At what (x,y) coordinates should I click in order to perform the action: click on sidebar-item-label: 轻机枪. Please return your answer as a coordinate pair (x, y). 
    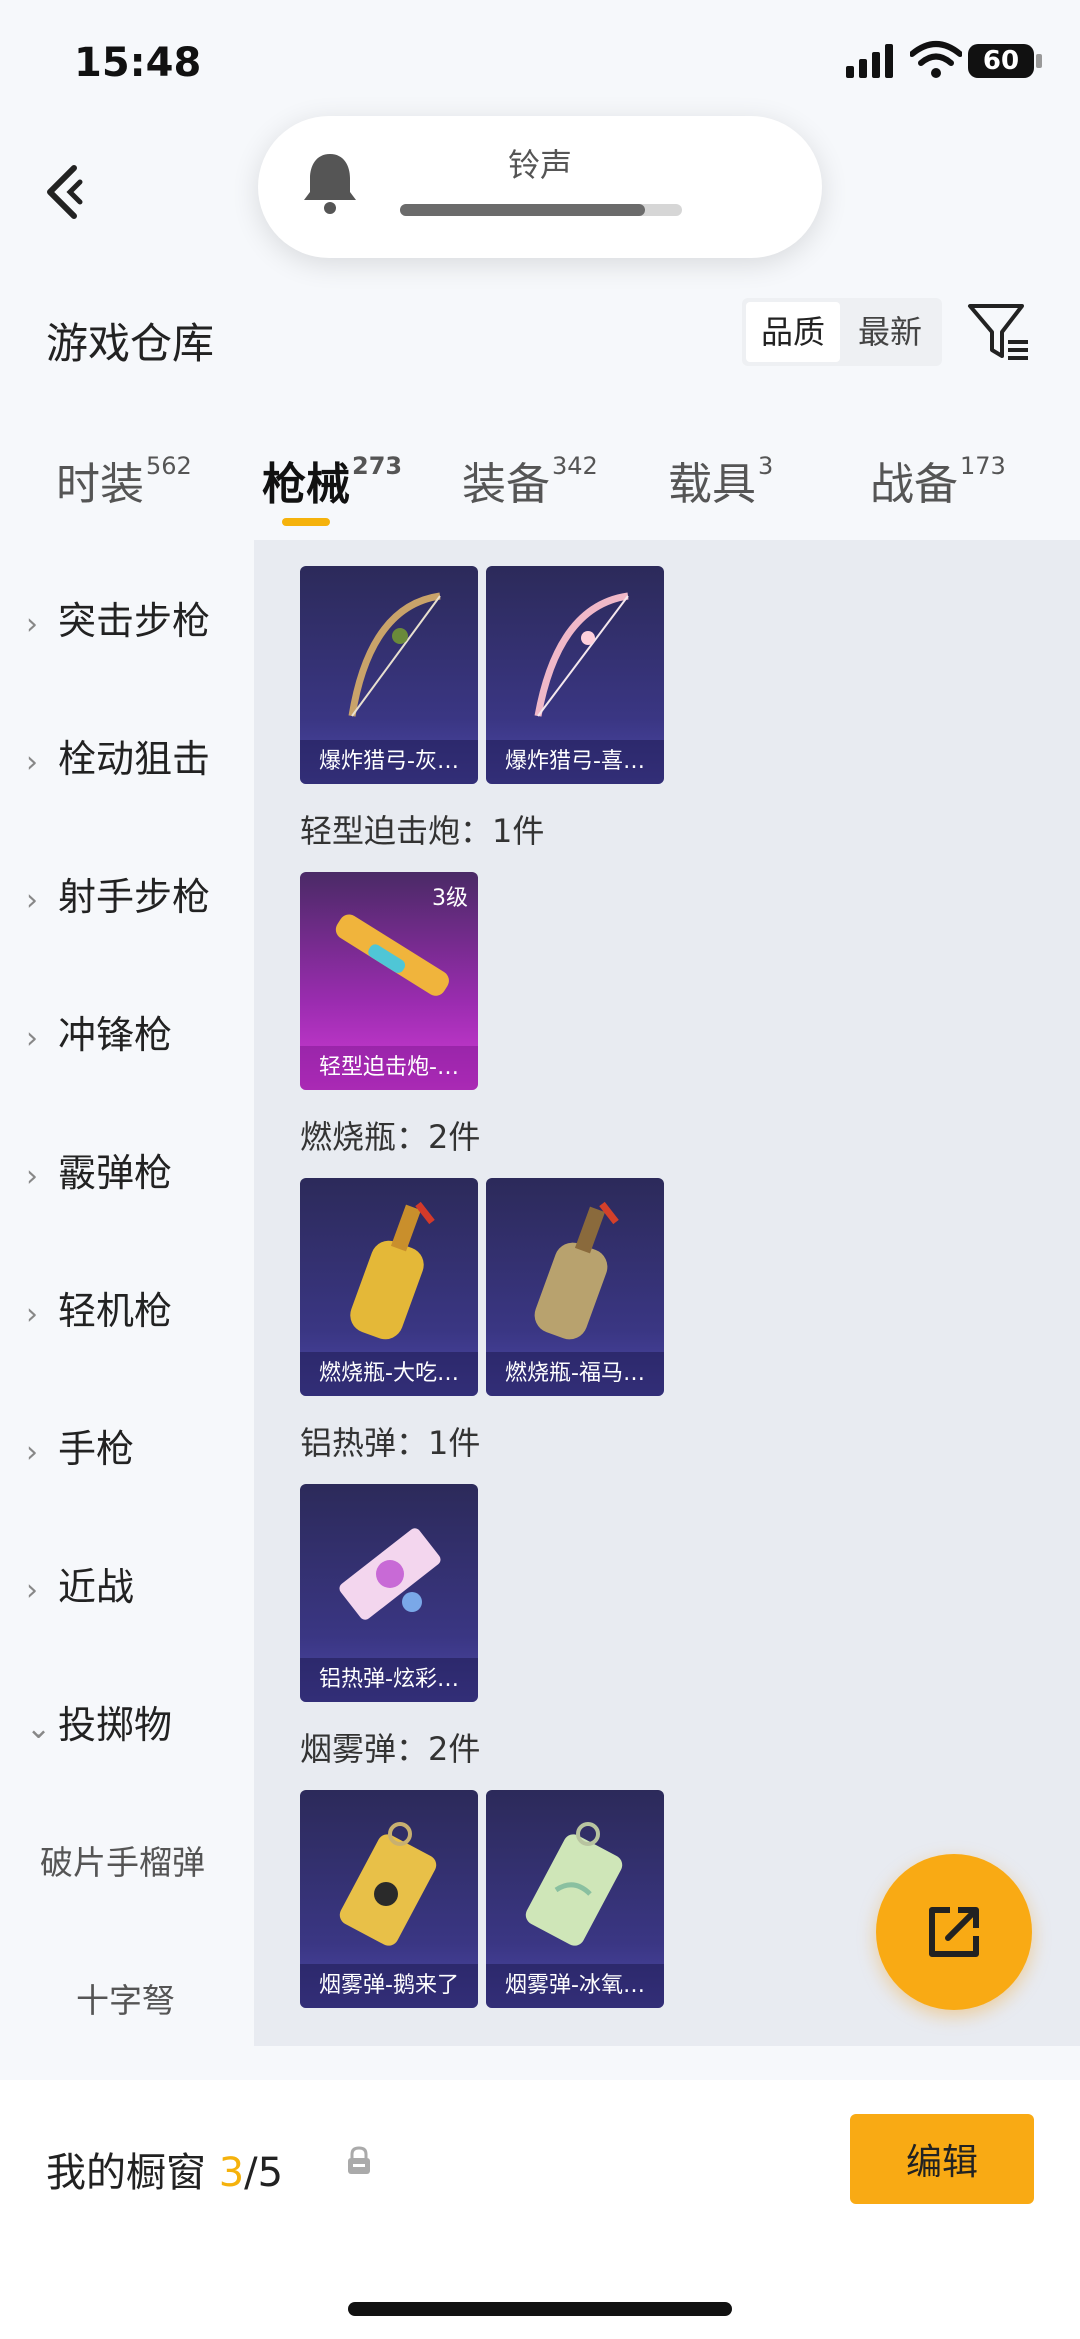
    Looking at the image, I should click on (115, 1311).